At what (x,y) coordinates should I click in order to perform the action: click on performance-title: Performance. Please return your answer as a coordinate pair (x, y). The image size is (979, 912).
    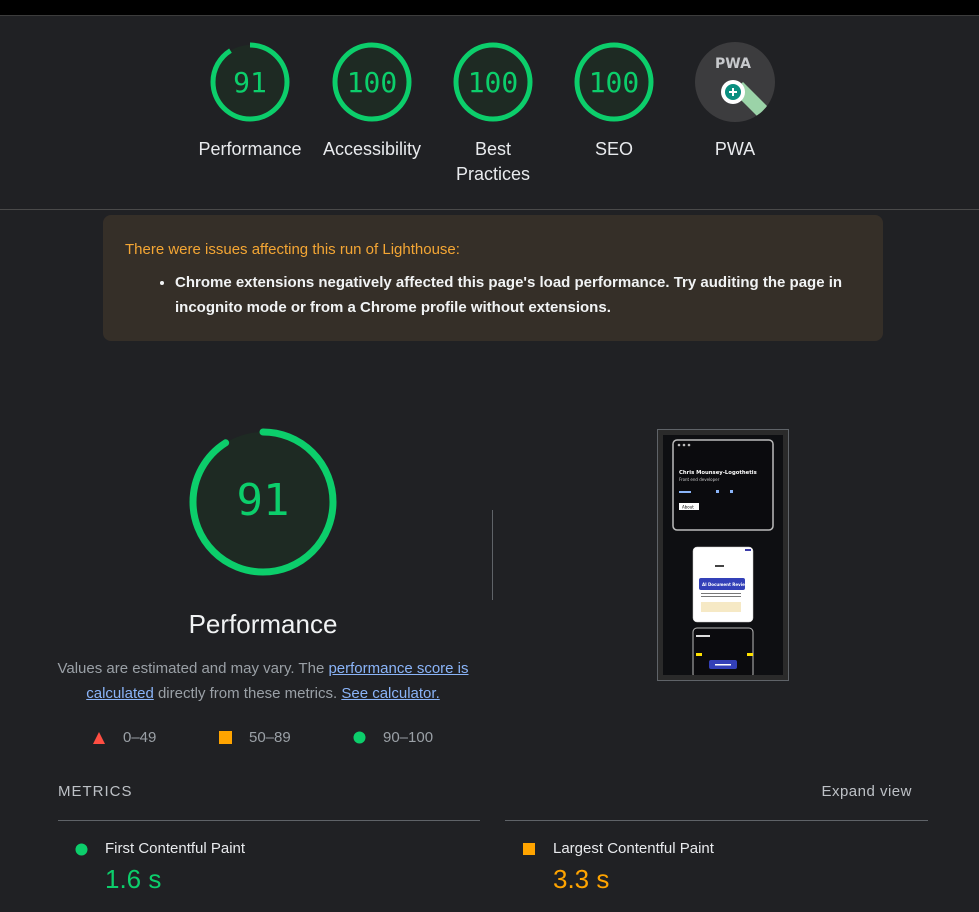
    Looking at the image, I should click on (263, 624).